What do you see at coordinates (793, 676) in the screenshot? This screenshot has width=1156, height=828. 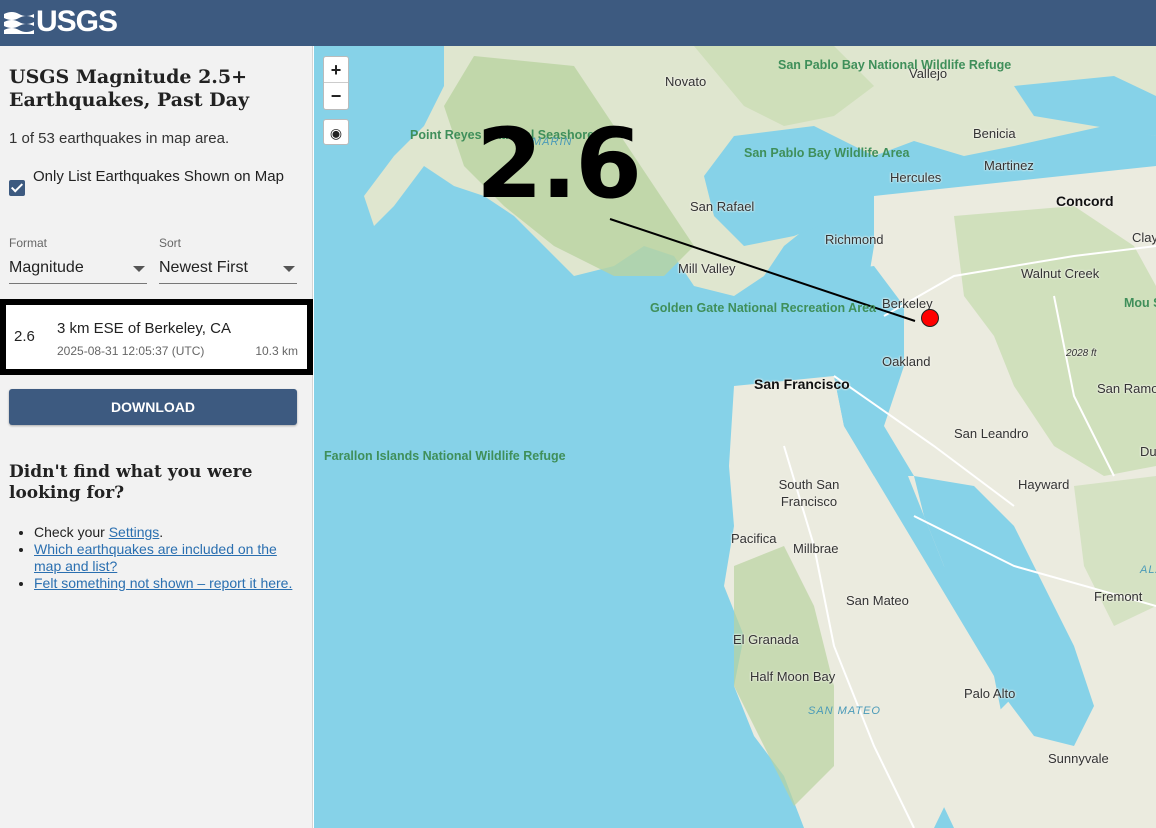 I see `place-half-moon-bay: Half Moon Bay` at bounding box center [793, 676].